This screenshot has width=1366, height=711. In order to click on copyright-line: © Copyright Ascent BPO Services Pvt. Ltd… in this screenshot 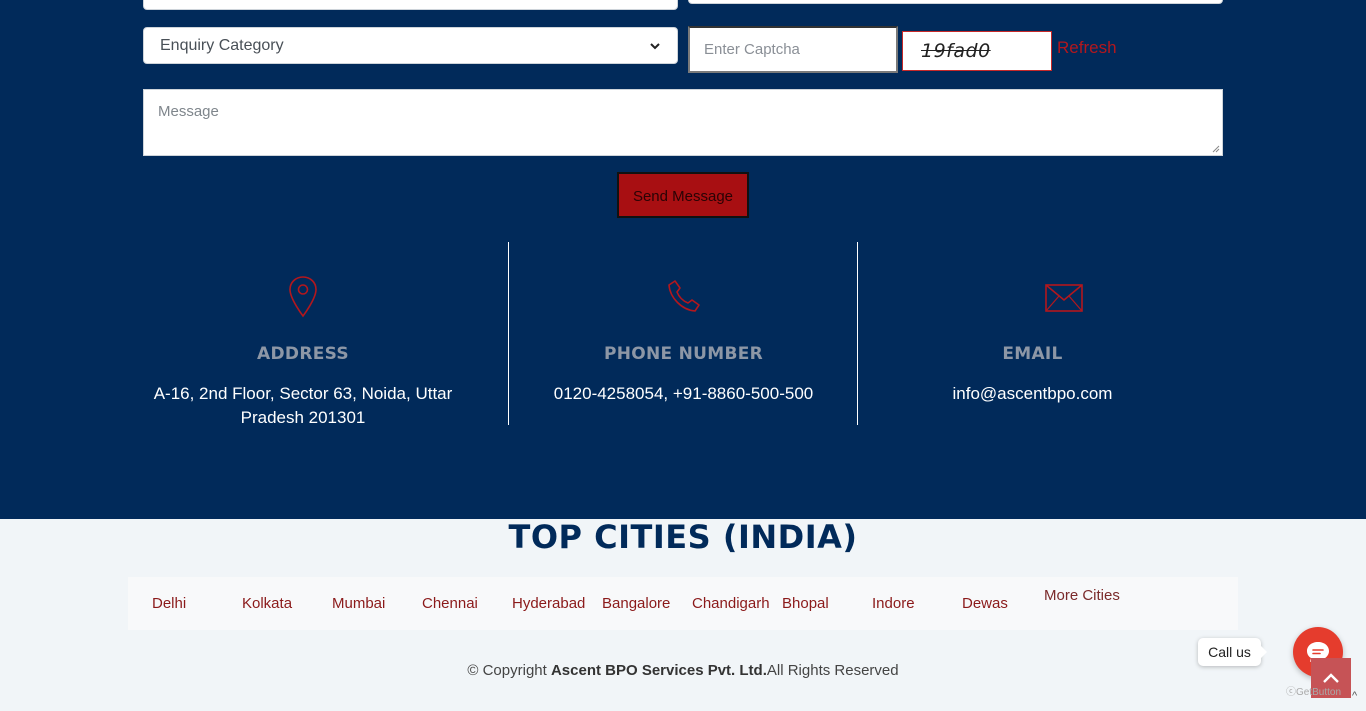, I will do `click(683, 670)`.